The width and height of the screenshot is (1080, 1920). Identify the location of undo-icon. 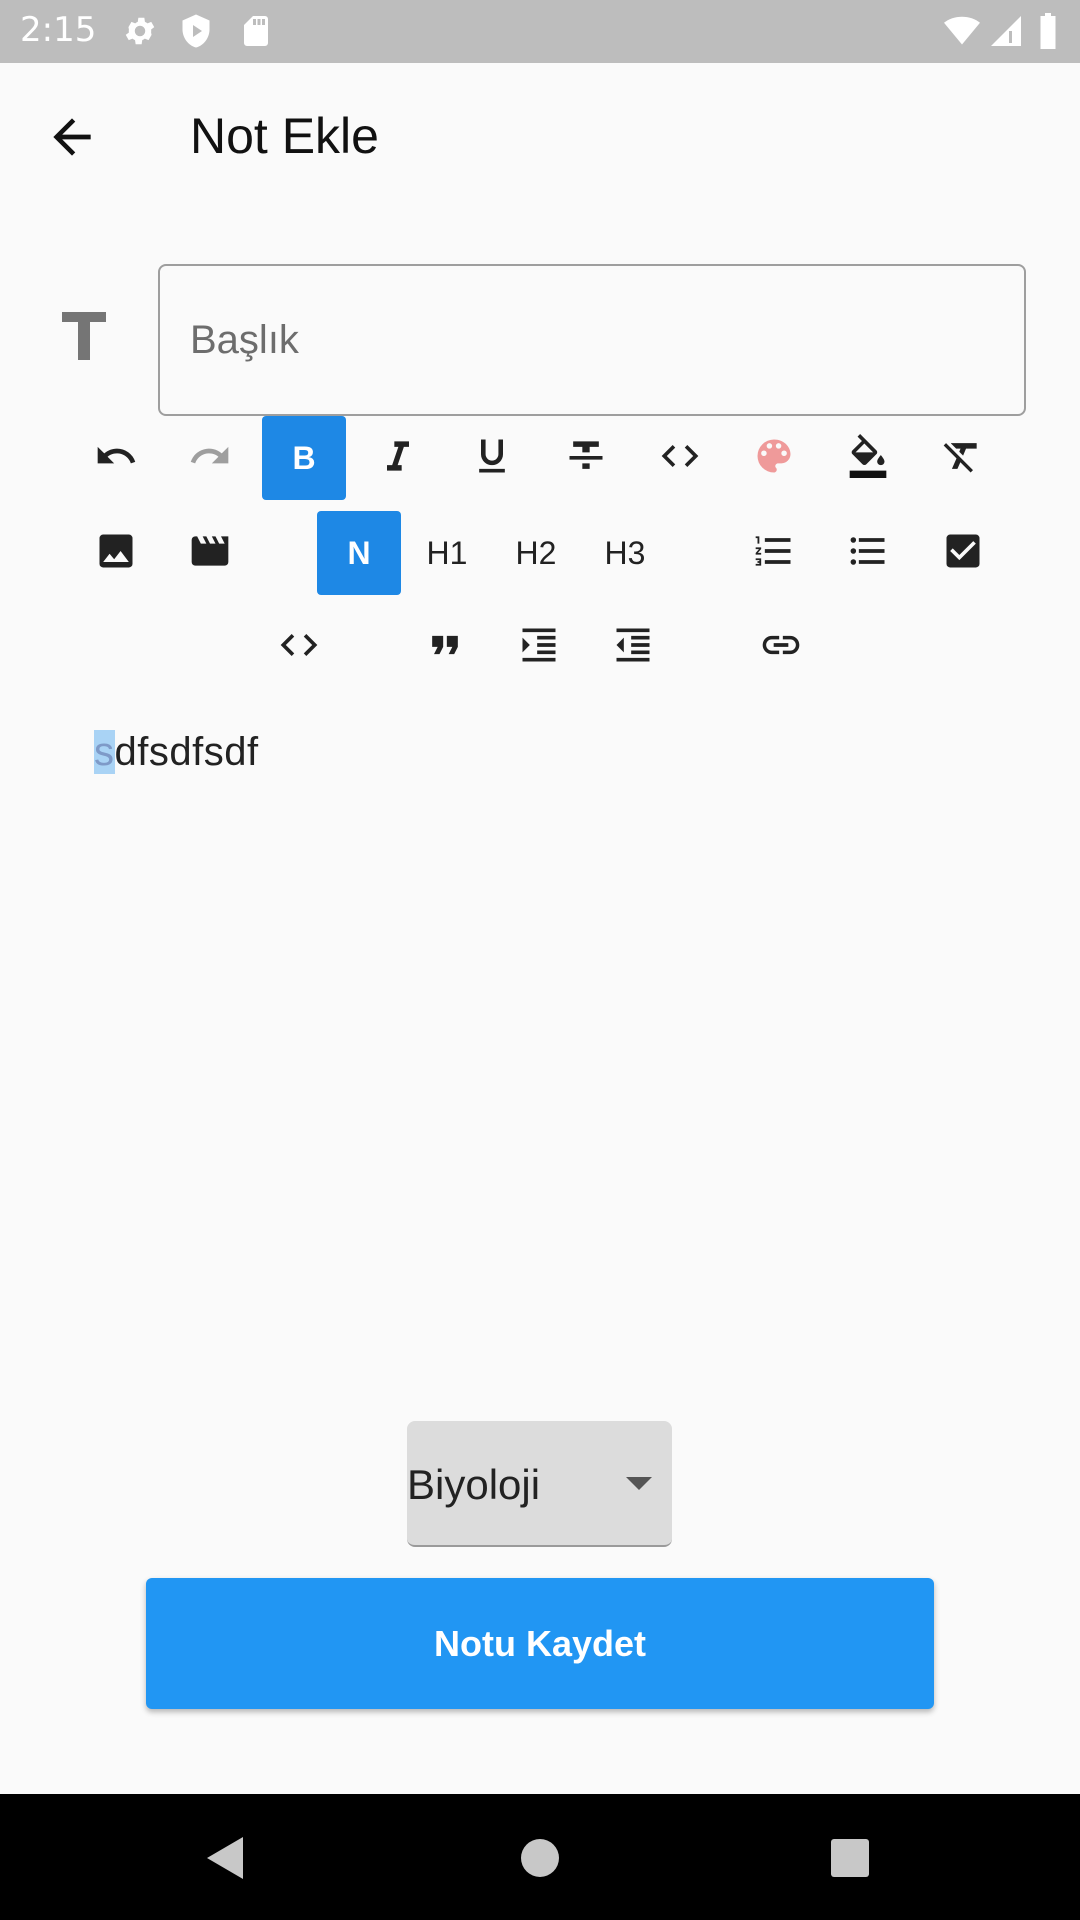
(116, 458).